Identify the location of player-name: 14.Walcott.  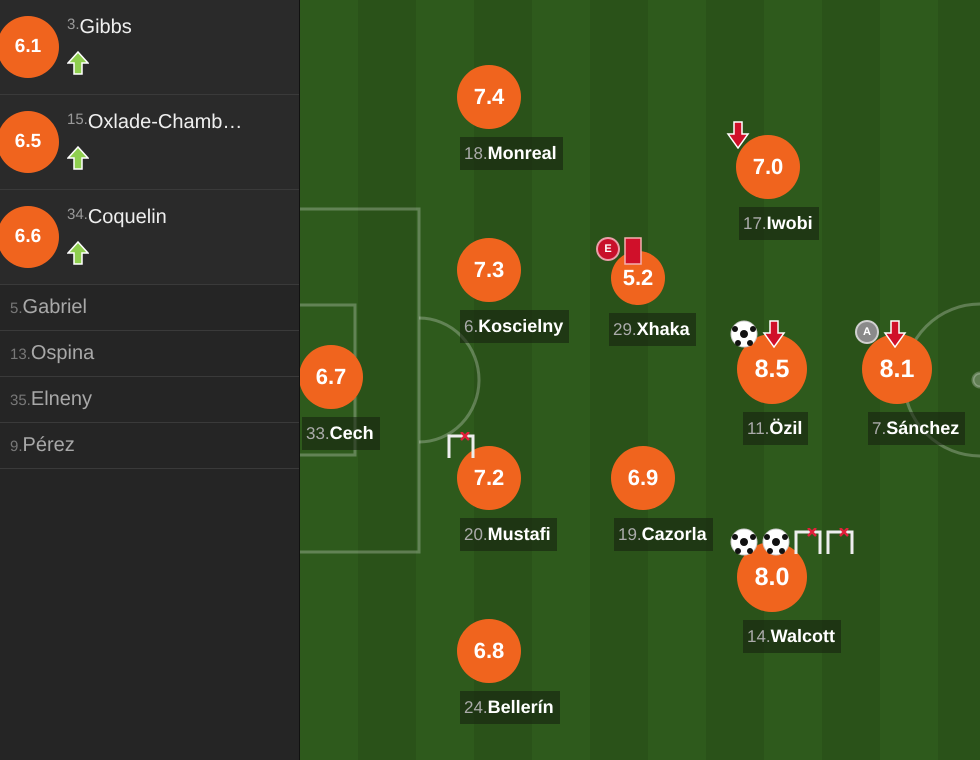
(792, 636).